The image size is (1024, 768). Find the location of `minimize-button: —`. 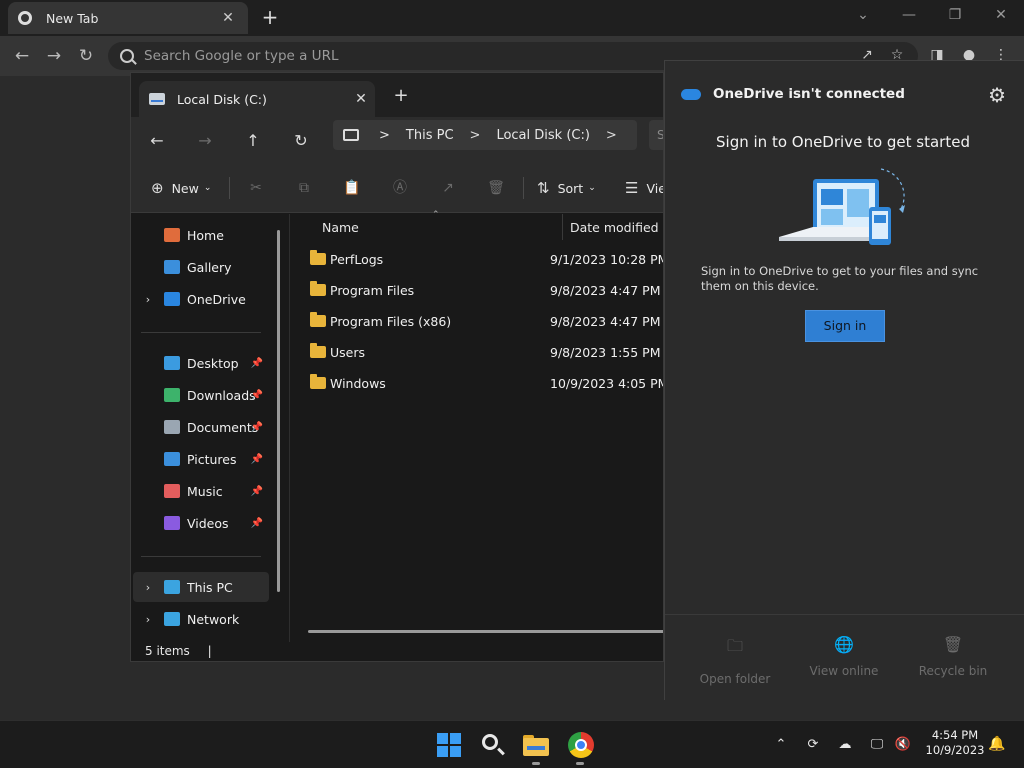

minimize-button: — is located at coordinates (909, 15).